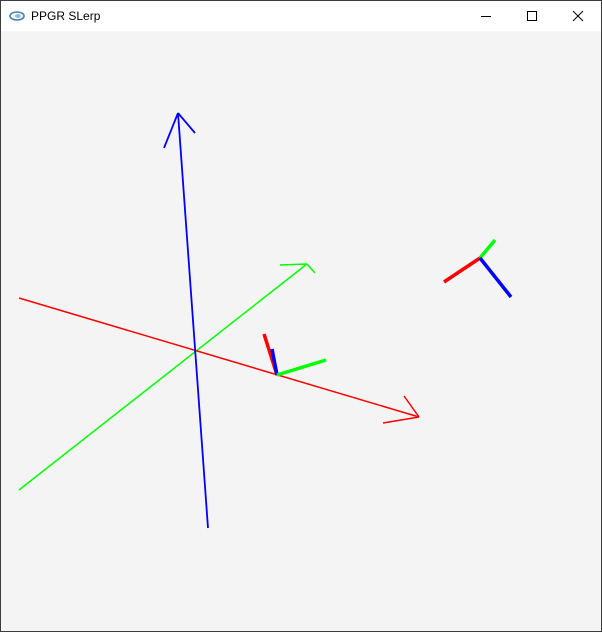  What do you see at coordinates (17, 16) in the screenshot?
I see `opengl-app-icon` at bounding box center [17, 16].